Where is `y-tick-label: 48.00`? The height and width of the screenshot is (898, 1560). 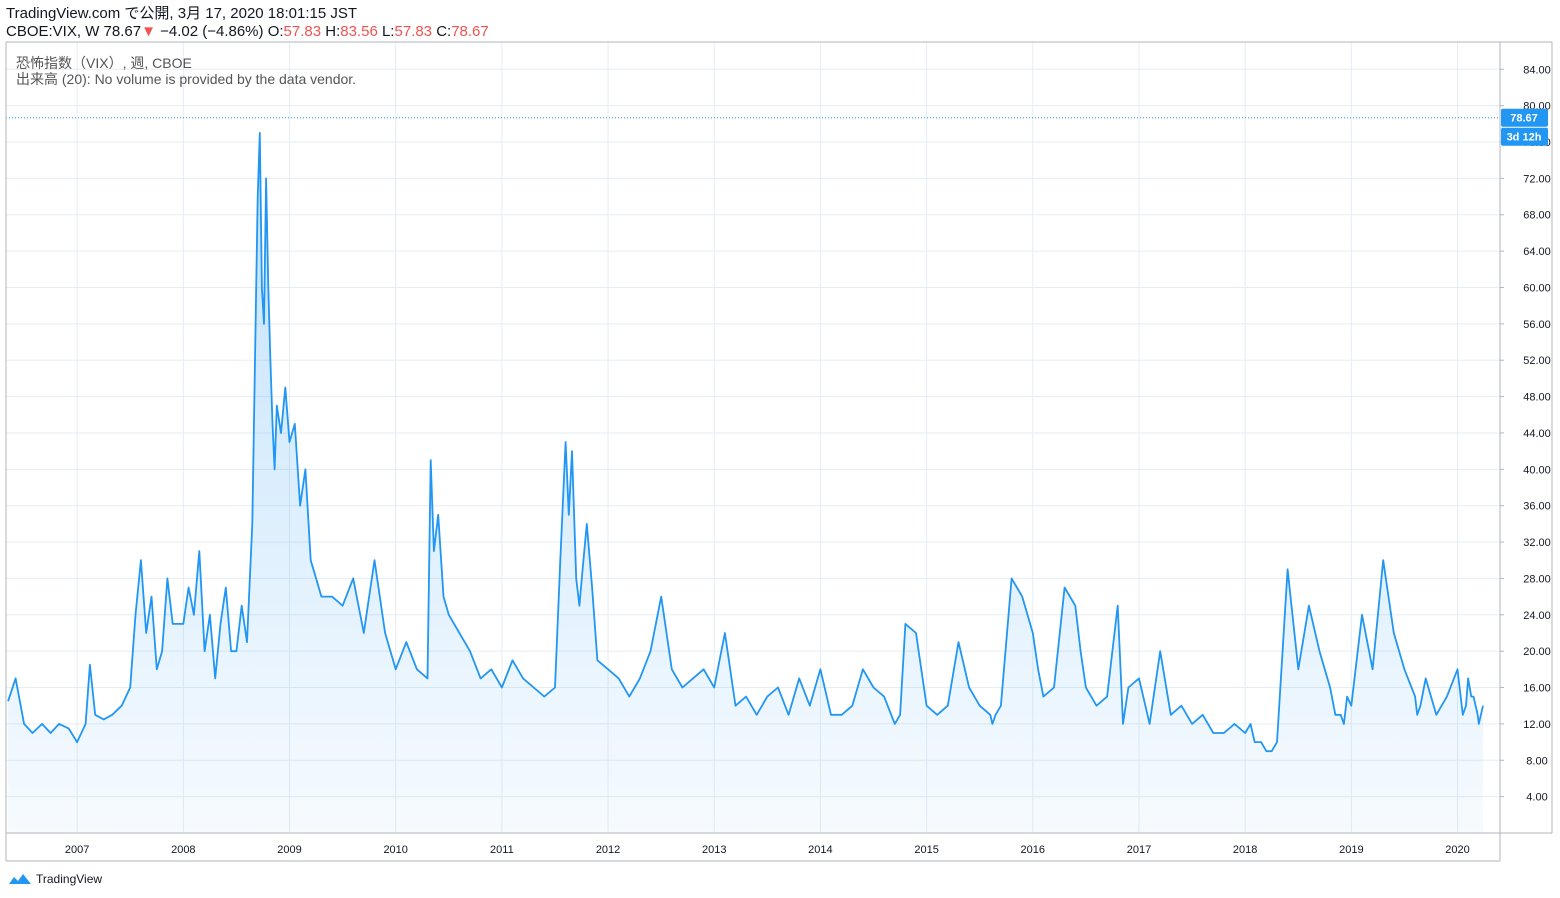
y-tick-label: 48.00 is located at coordinates (1537, 398).